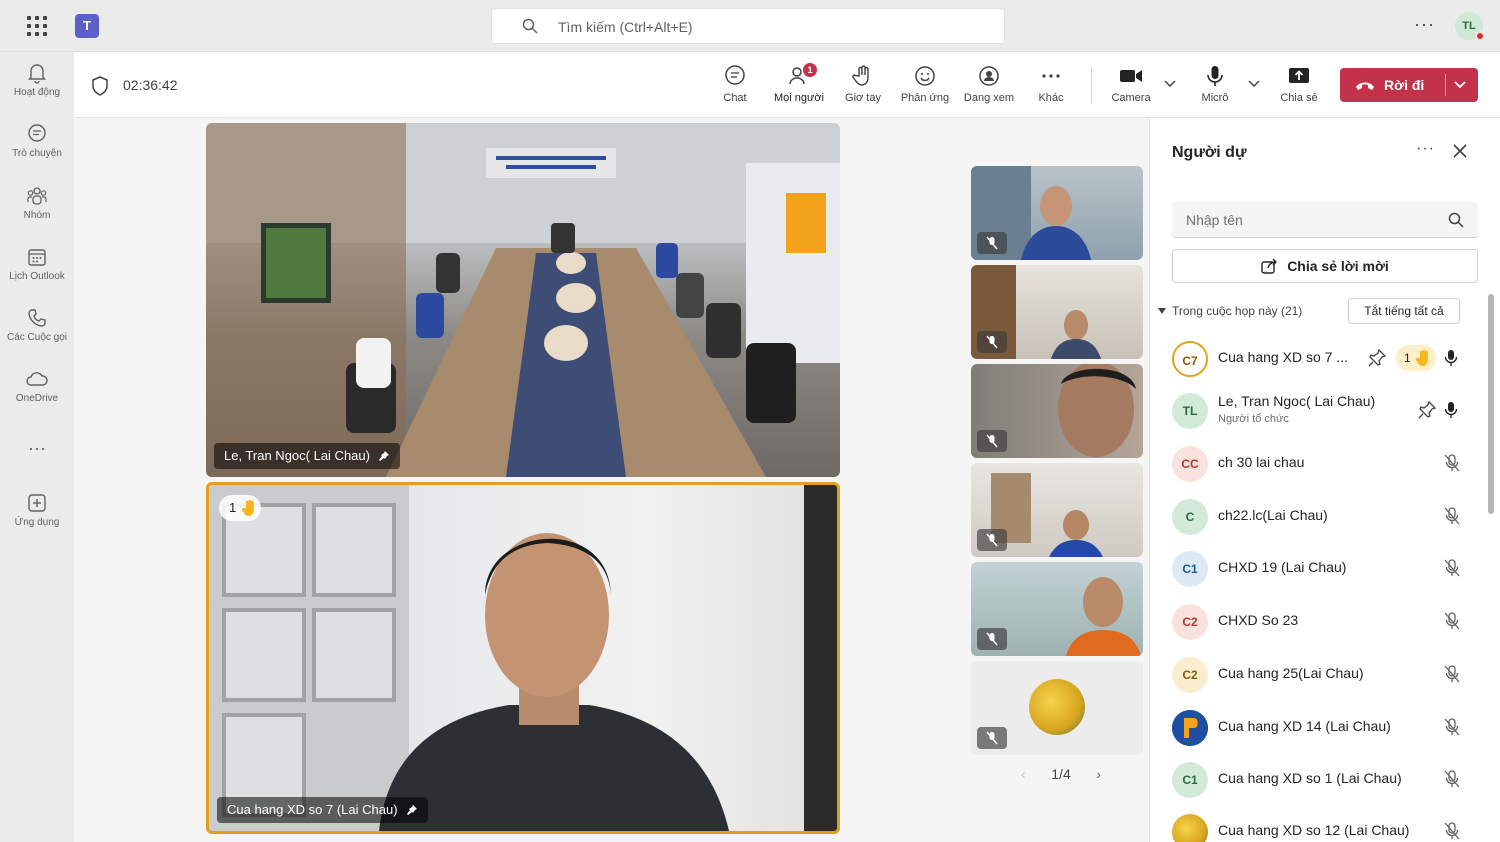 The width and height of the screenshot is (1500, 842). Describe the element at coordinates (1299, 88) in the screenshot. I see `share-button: Chia sẻ` at that location.